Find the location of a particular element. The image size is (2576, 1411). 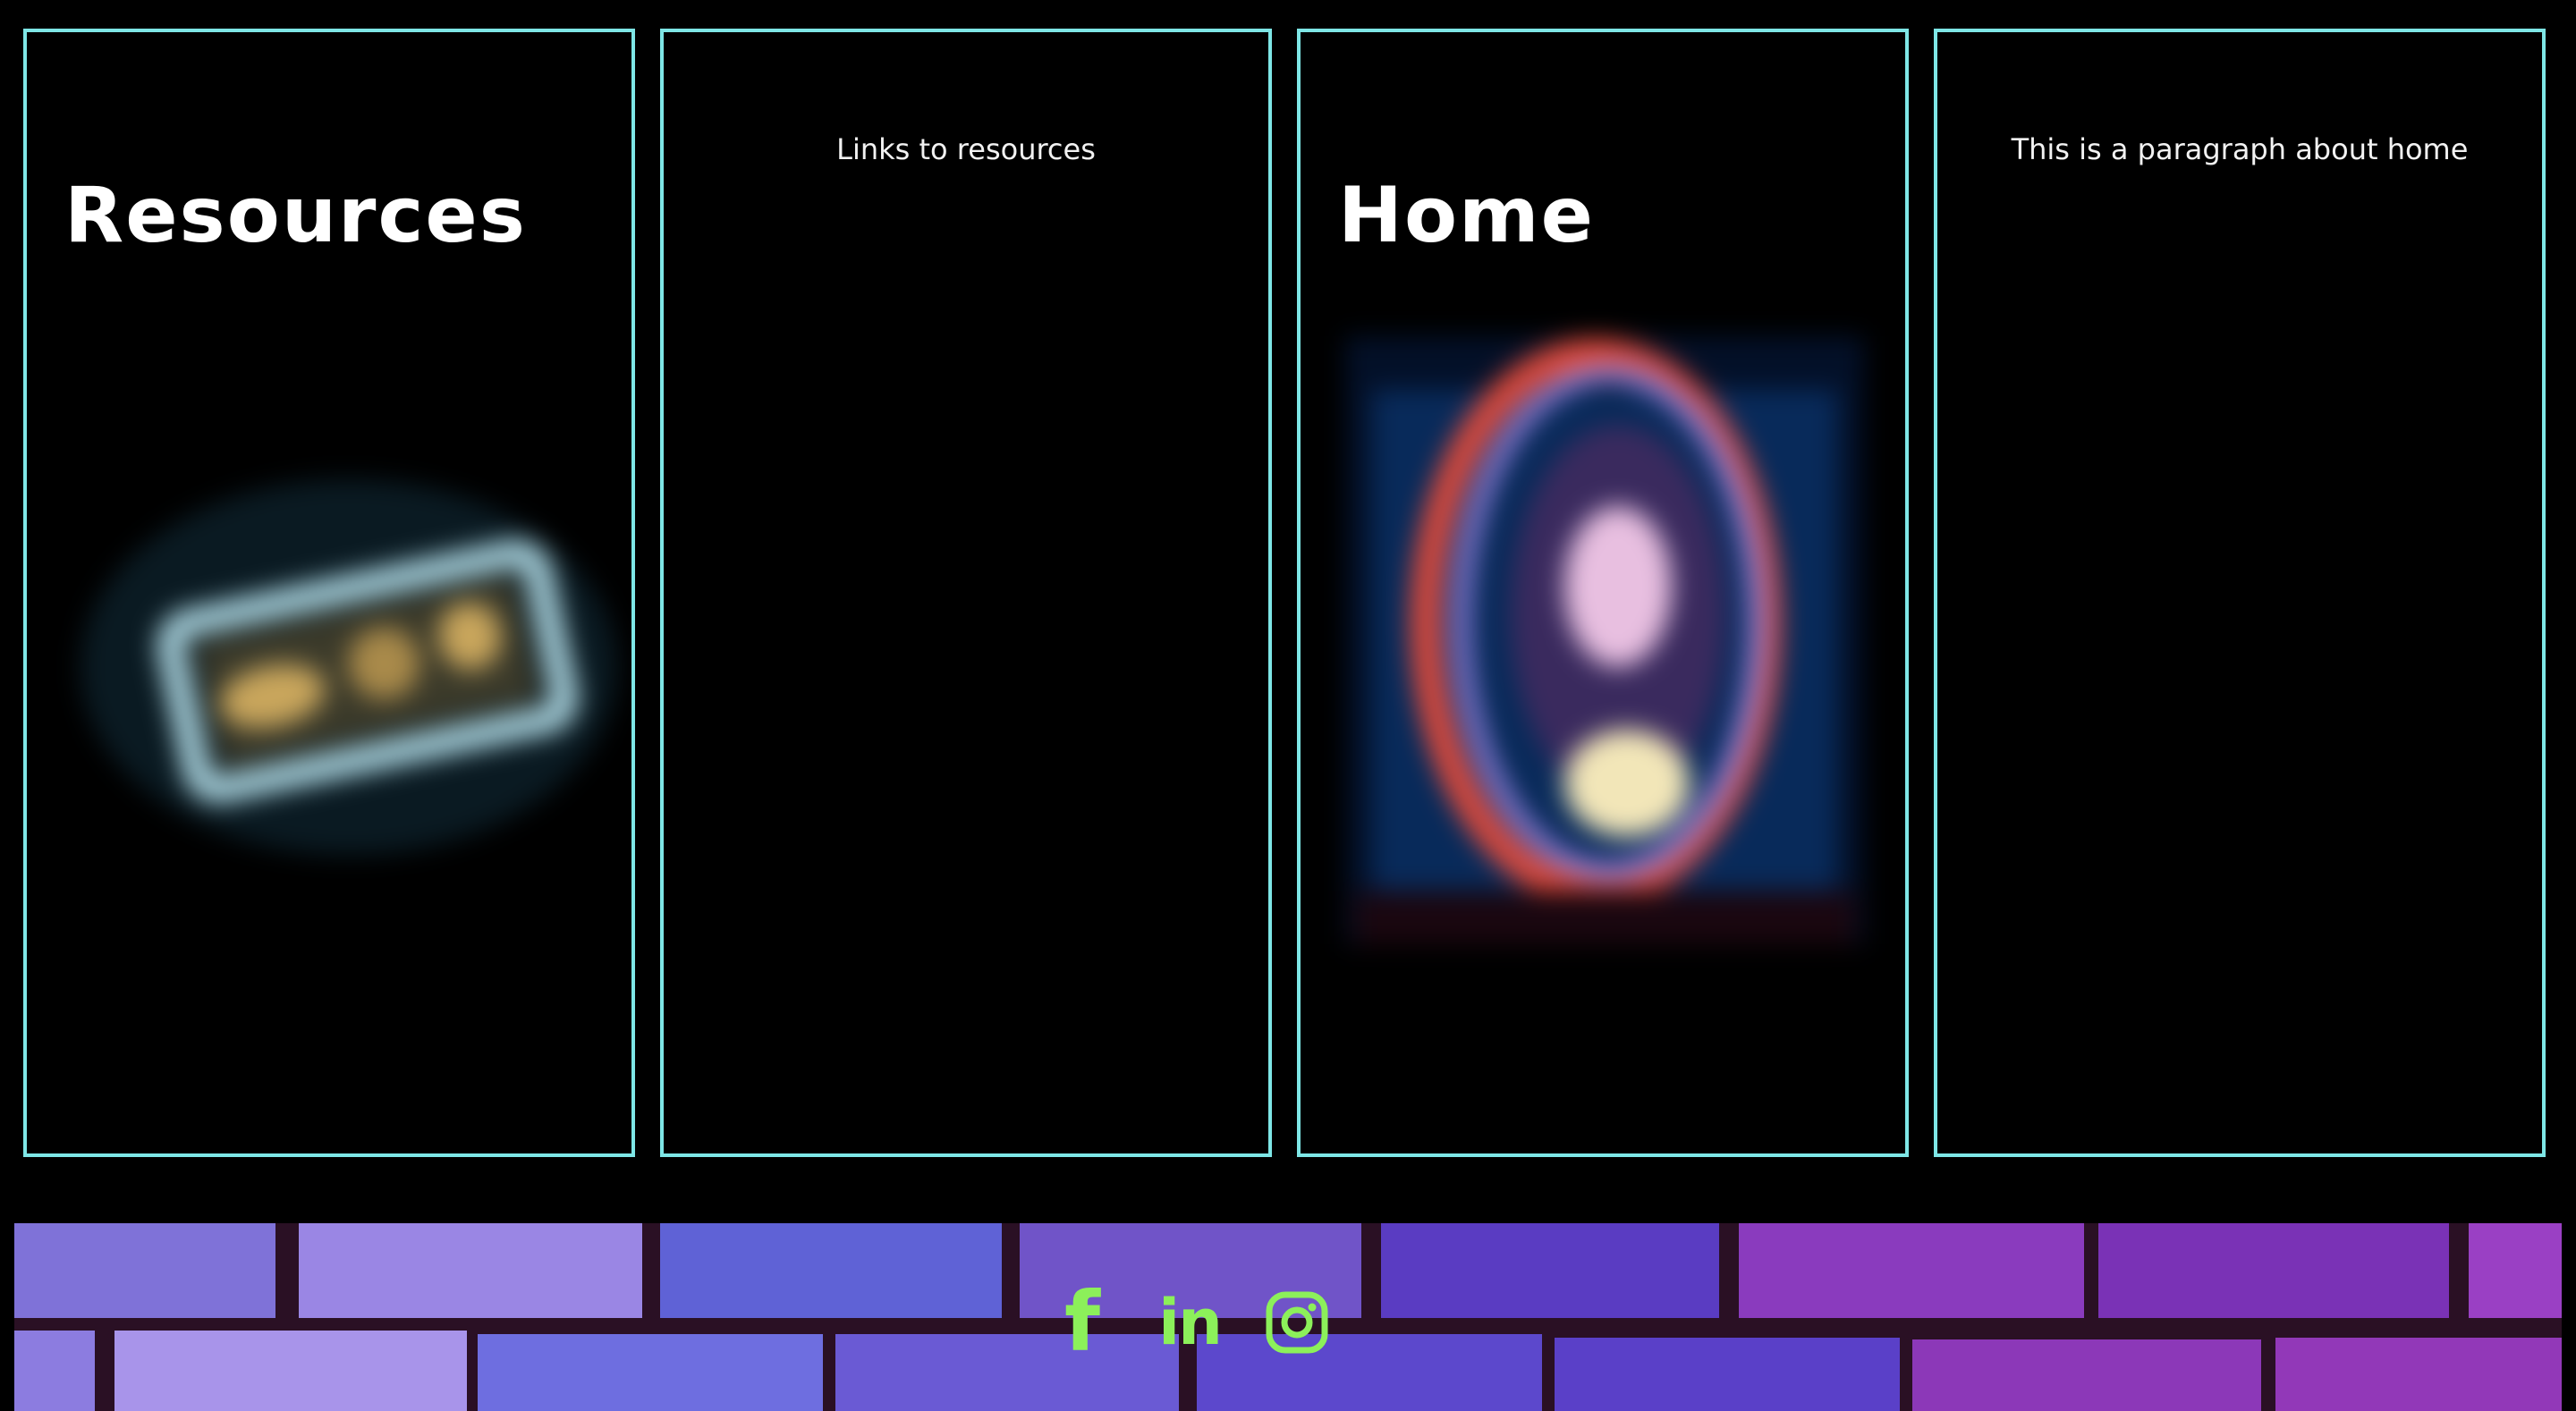

social-links: f in is located at coordinates (1239, 1322).